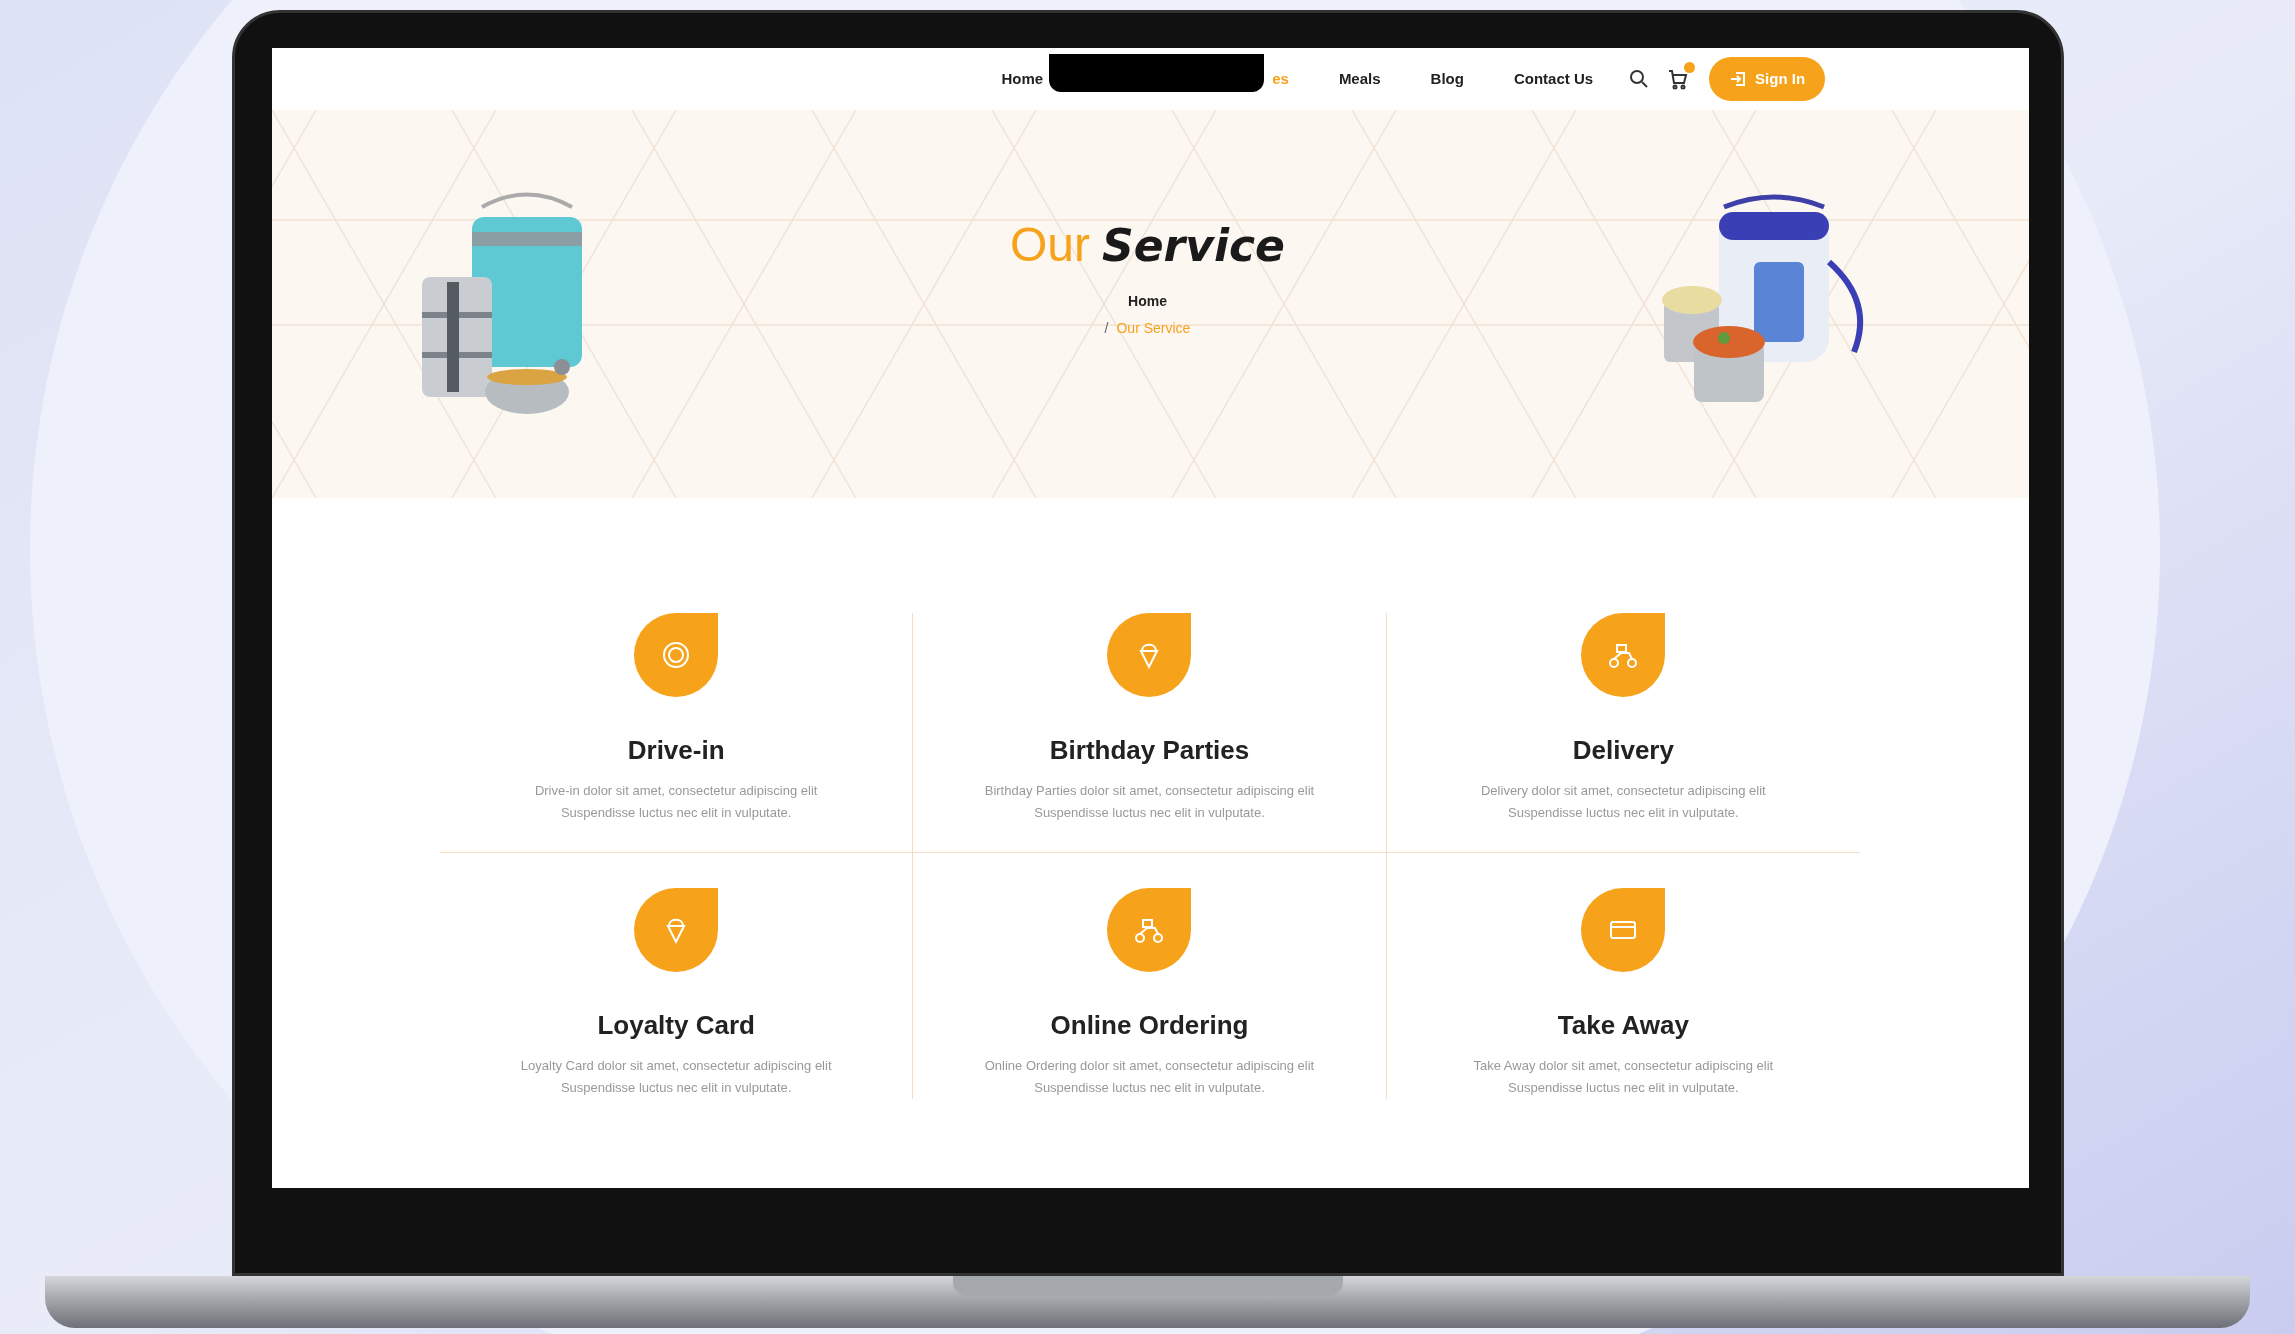  What do you see at coordinates (1149, 750) in the screenshot?
I see `service-title: Birthday Parties` at bounding box center [1149, 750].